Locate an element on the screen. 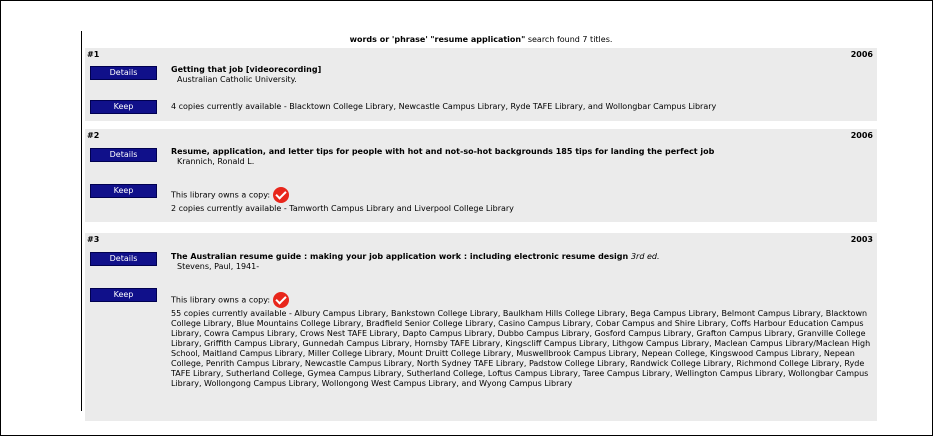 The image size is (933, 436). summary-prefix: words or 'phrase' is located at coordinates (388, 39).